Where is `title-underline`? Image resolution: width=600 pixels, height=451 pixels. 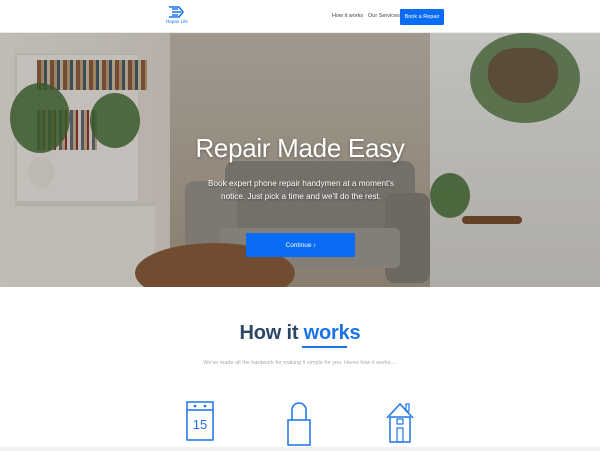
title-underline is located at coordinates (324, 347).